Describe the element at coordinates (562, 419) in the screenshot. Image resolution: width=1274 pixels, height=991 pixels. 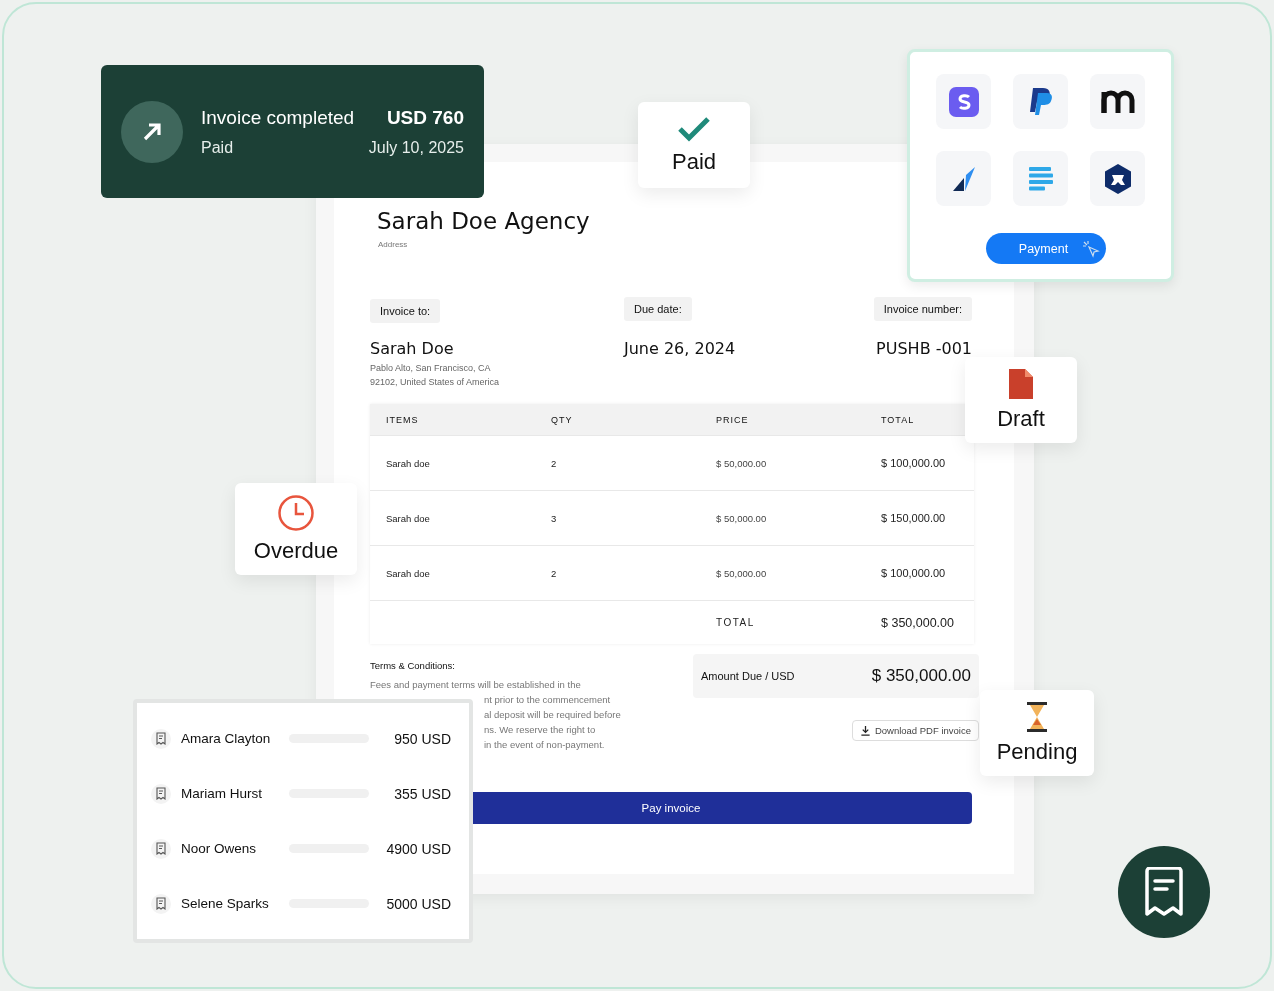
I see `column-header: QTY` at that location.